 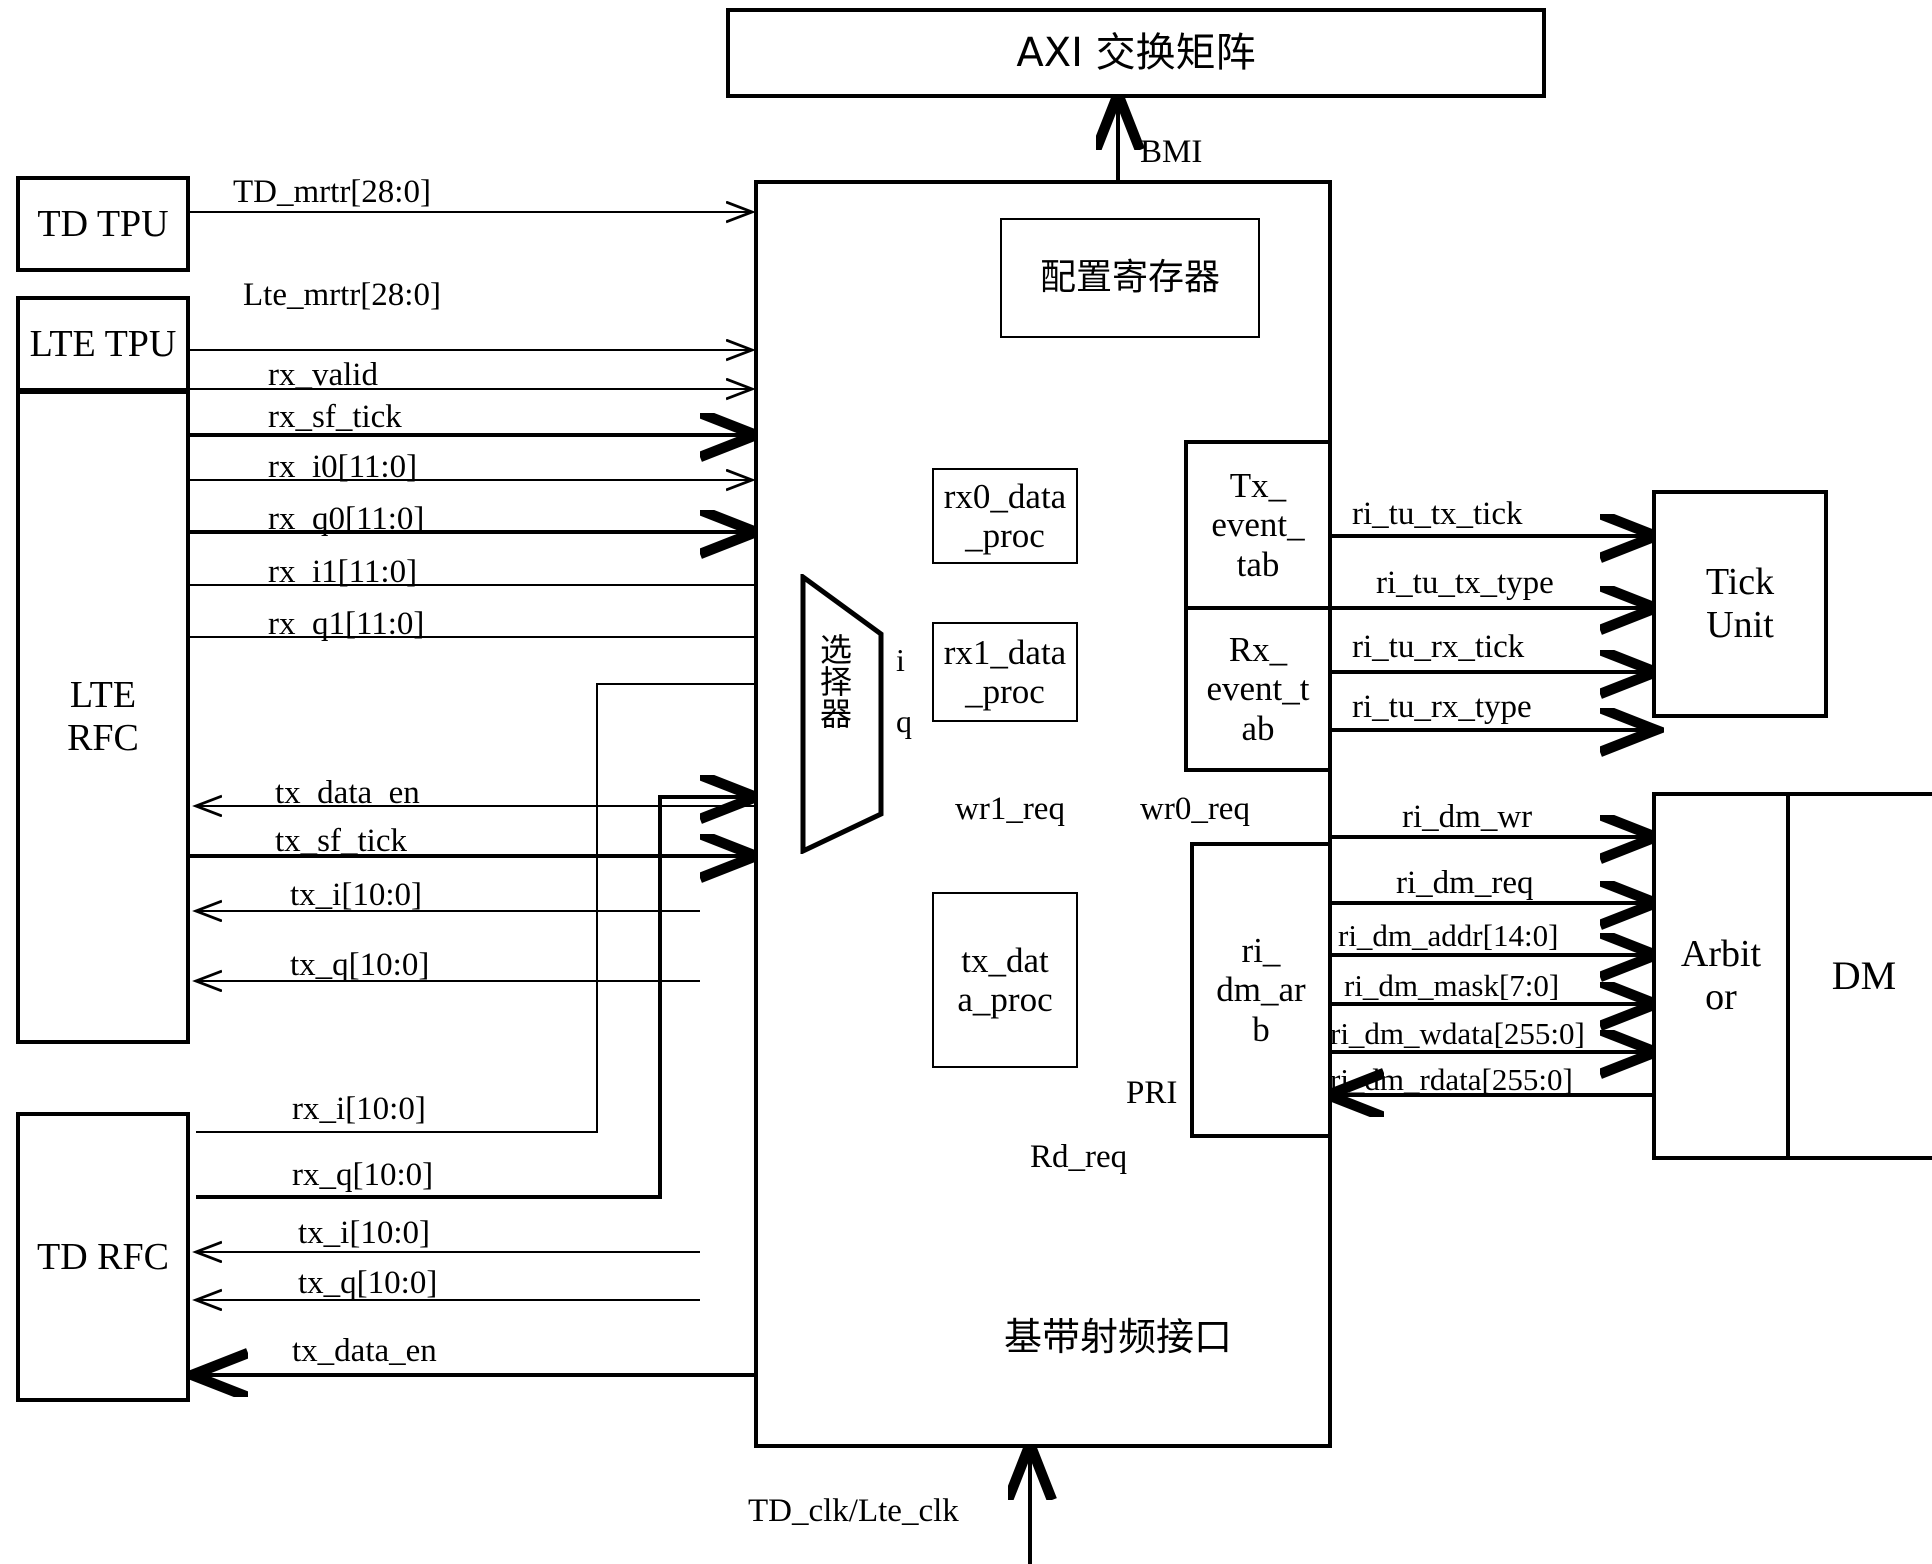 I want to click on dm-block: DM, so click(x=1861, y=975).